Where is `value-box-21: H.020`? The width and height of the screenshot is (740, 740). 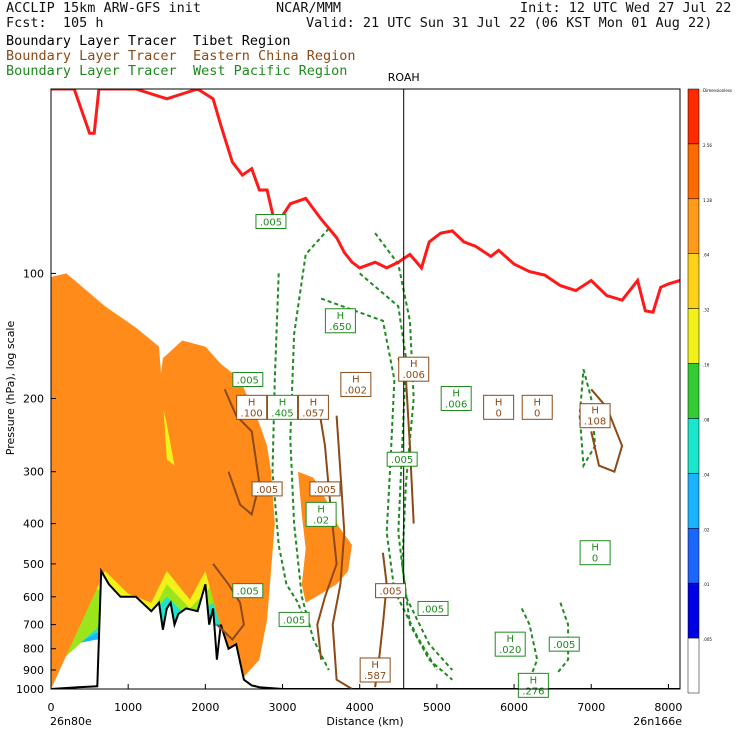
value-box-21: H.020 is located at coordinates (510, 644).